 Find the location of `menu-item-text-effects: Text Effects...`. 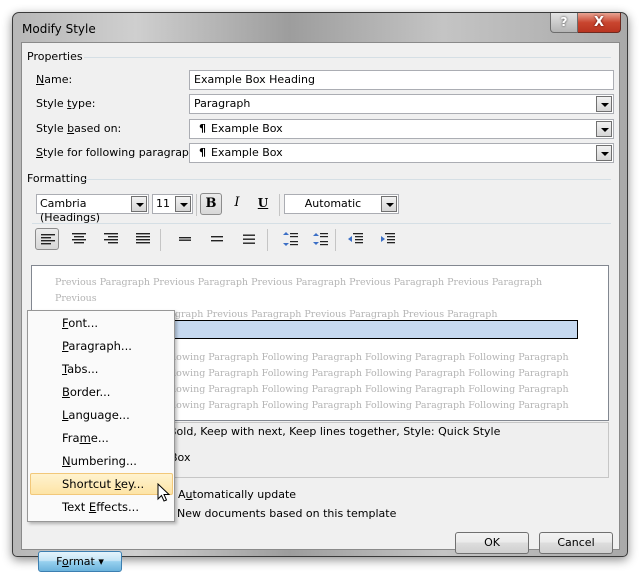

menu-item-text-effects: Text Effects... is located at coordinates (101, 507).